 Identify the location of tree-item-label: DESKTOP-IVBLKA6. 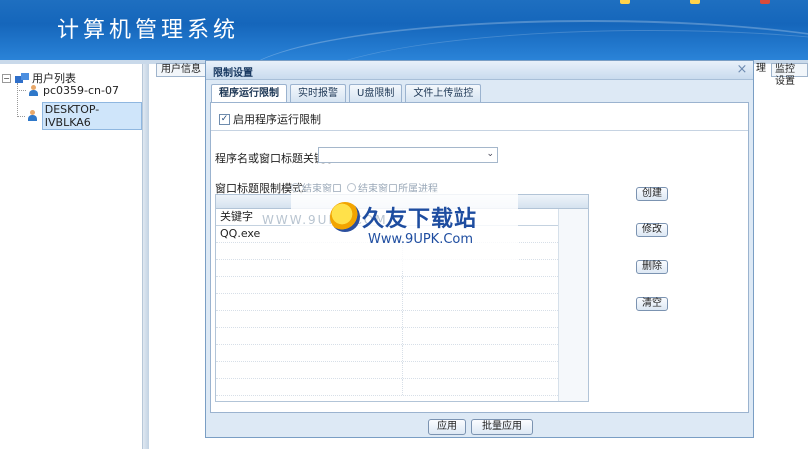
(91, 116).